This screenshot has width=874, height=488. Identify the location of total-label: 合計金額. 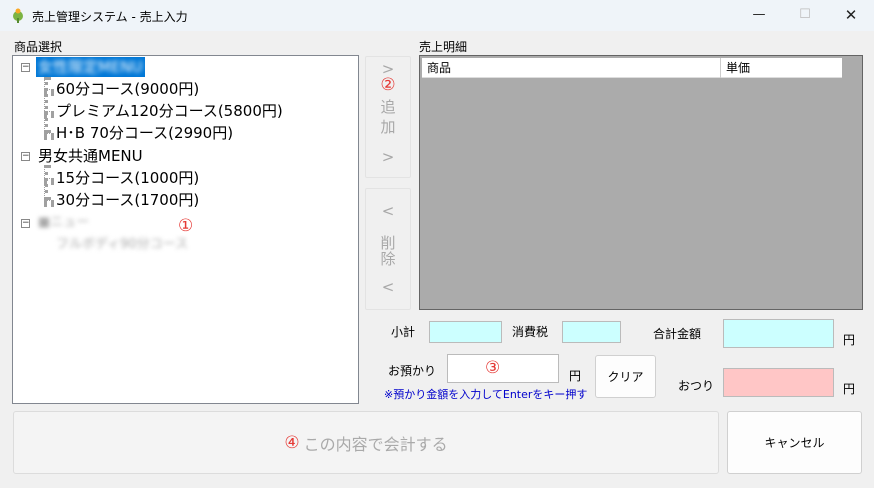
(677, 334).